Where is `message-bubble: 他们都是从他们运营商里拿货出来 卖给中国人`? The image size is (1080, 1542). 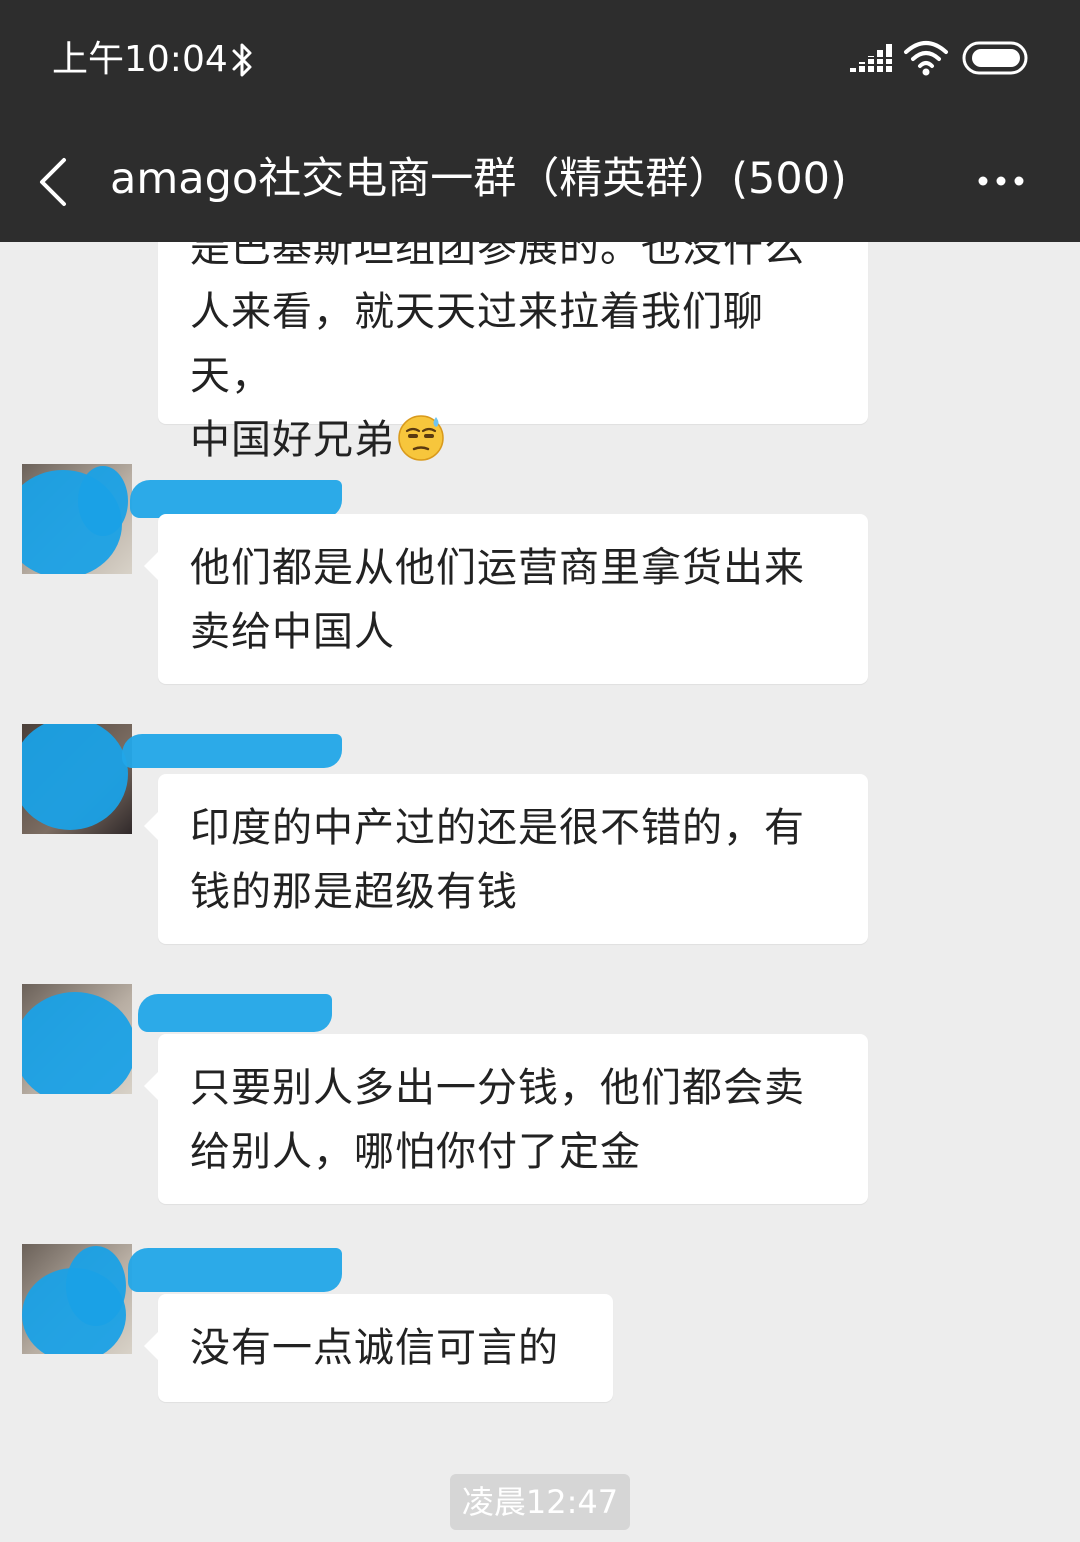 message-bubble: 他们都是从他们运营商里拿货出来 卖给中国人 is located at coordinates (506, 599).